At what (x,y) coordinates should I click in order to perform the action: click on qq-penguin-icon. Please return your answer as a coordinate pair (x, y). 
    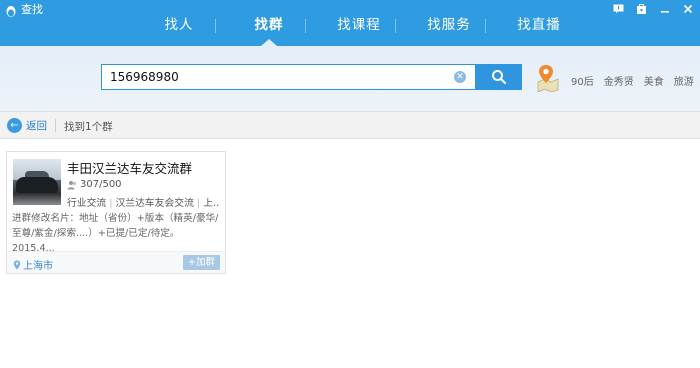
    Looking at the image, I should click on (11, 11).